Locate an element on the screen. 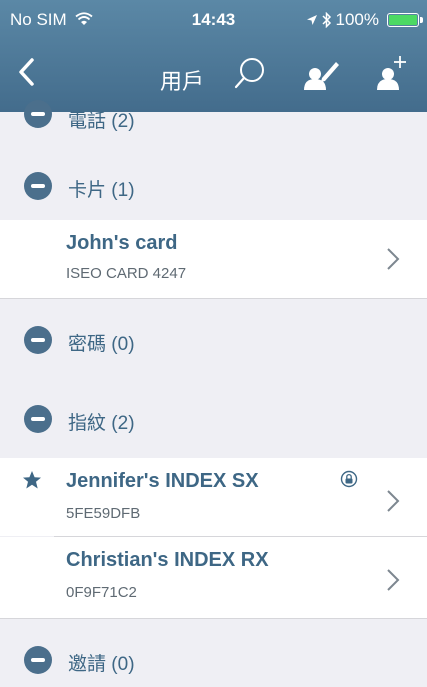  item-title: Christian's INDEX RX is located at coordinates (167, 560).